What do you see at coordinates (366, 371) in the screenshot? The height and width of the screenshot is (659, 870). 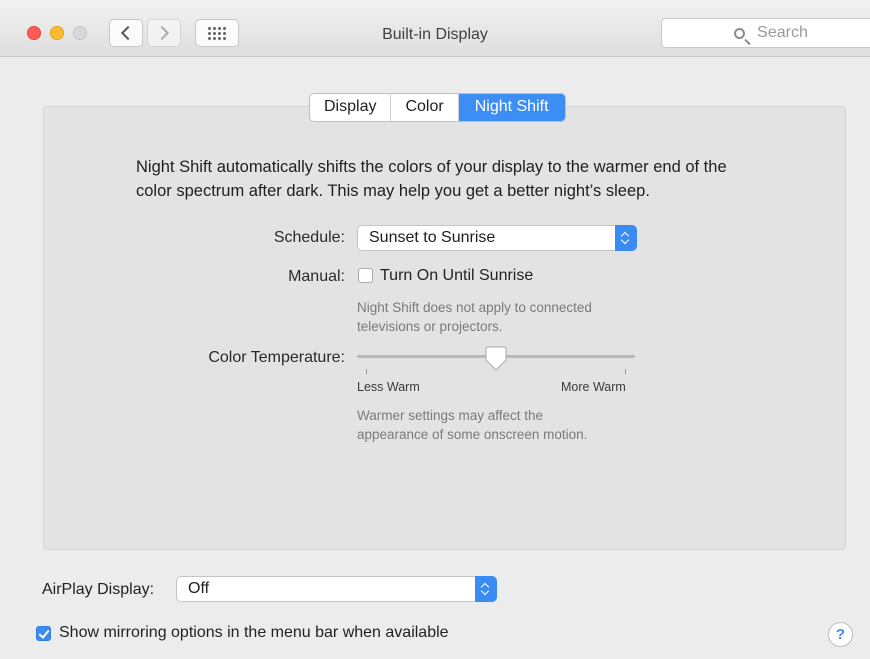 I see `slider-tick-min` at bounding box center [366, 371].